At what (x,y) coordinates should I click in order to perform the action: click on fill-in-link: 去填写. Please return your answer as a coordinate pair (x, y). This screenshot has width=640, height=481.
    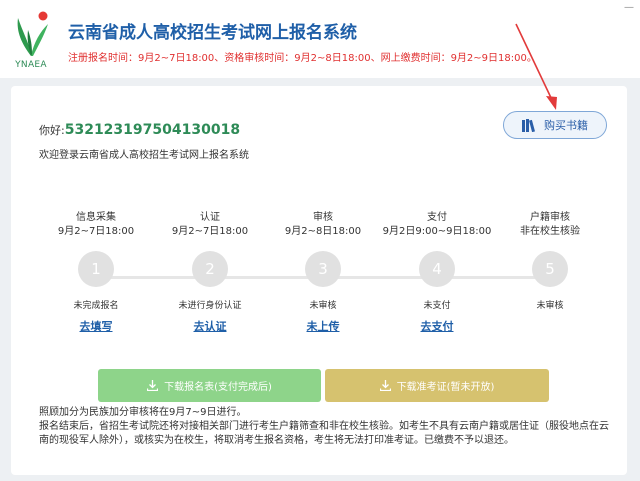
    Looking at the image, I should click on (96, 325).